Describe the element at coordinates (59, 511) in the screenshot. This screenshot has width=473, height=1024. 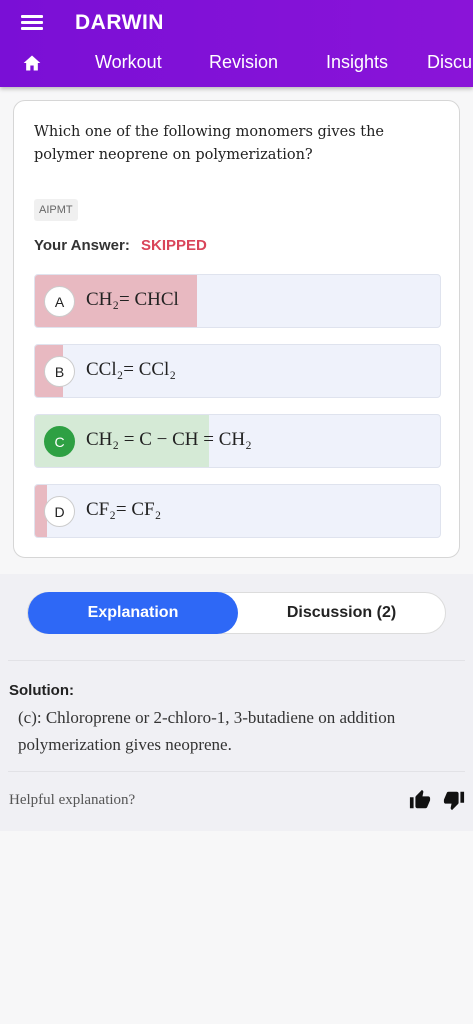
I see `option-d-badge: D` at that location.